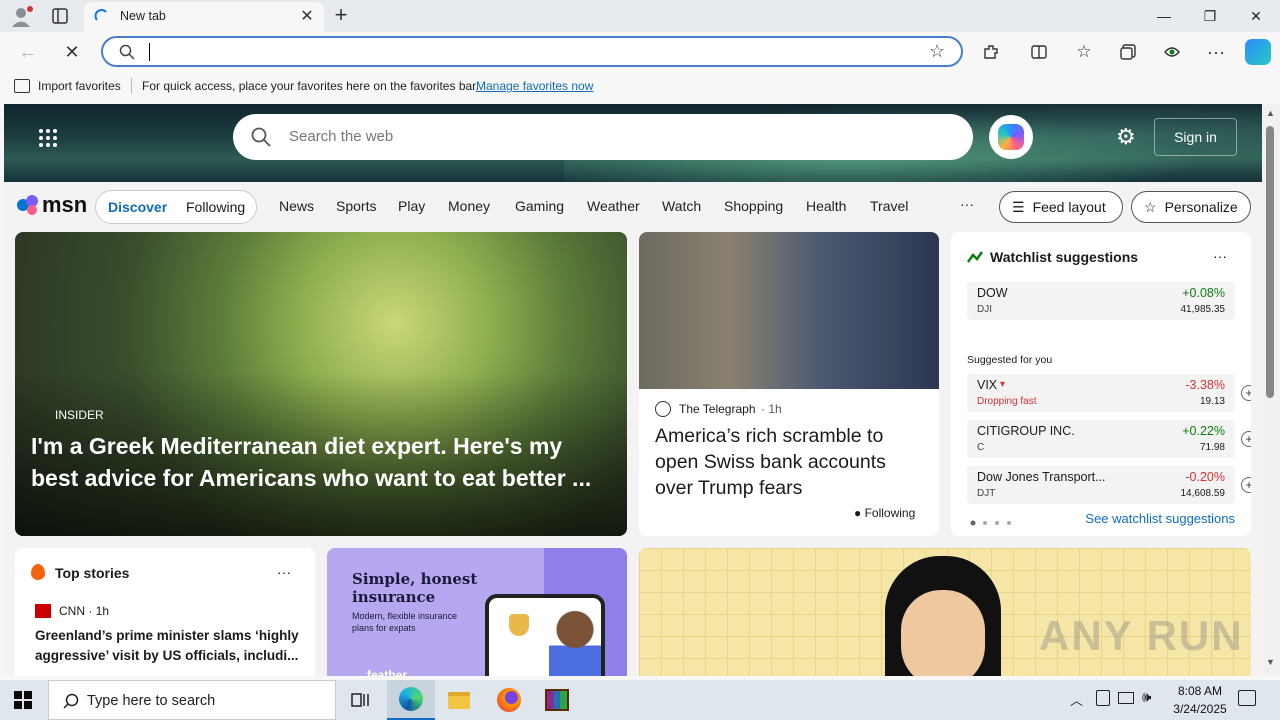 The height and width of the screenshot is (720, 1280). What do you see at coordinates (469, 206) in the screenshot?
I see `nav-money: Money` at bounding box center [469, 206].